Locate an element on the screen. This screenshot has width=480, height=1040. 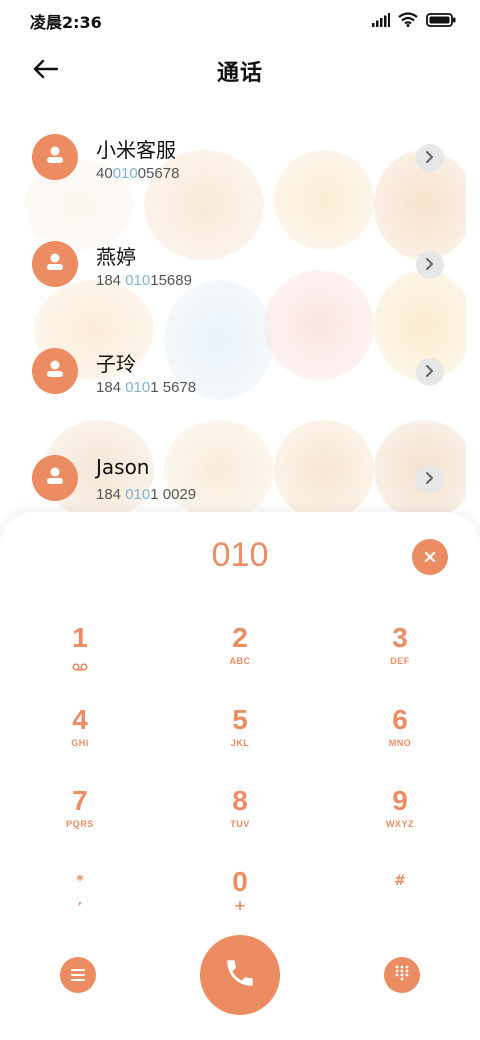
key-letters: , is located at coordinates (80, 900).